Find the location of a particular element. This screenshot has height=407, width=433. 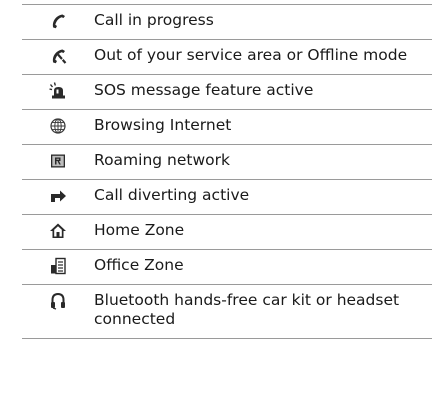

table-row: Call in progress is located at coordinates (227, 22).